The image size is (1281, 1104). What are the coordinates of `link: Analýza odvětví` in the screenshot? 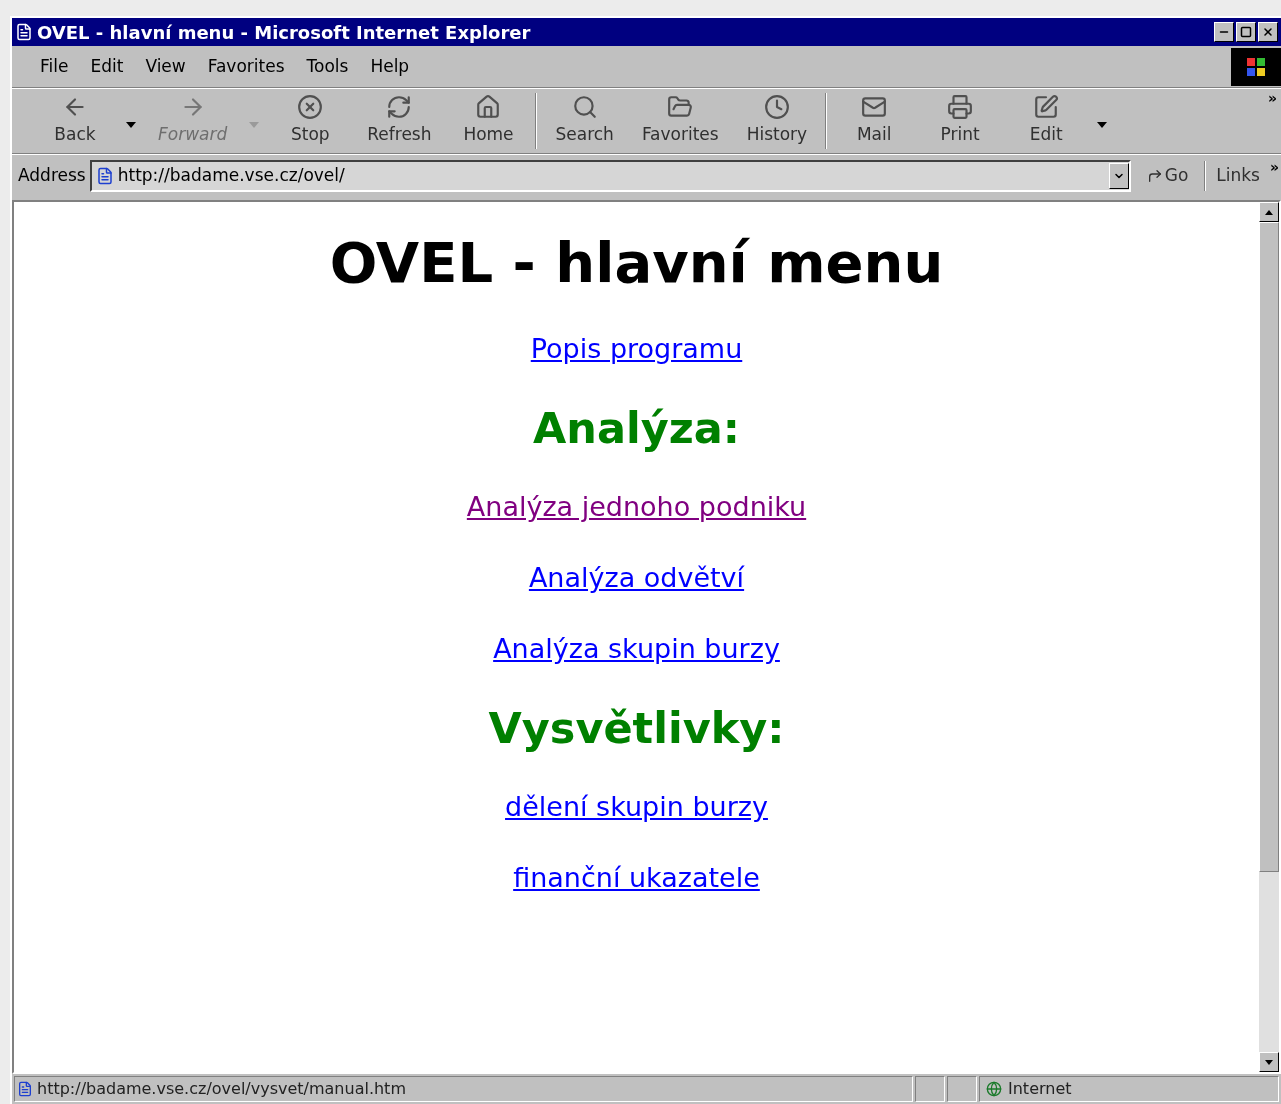 It's located at (636, 578).